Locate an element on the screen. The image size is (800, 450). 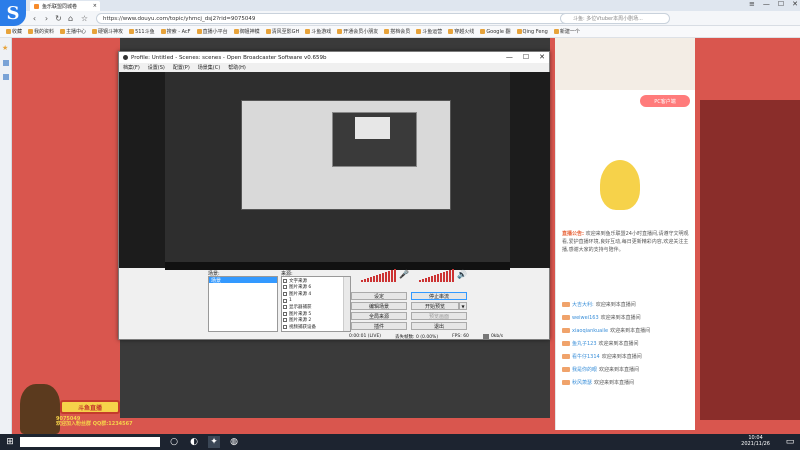
obs-task-icon: ◍ is located at coordinates (234, 442).